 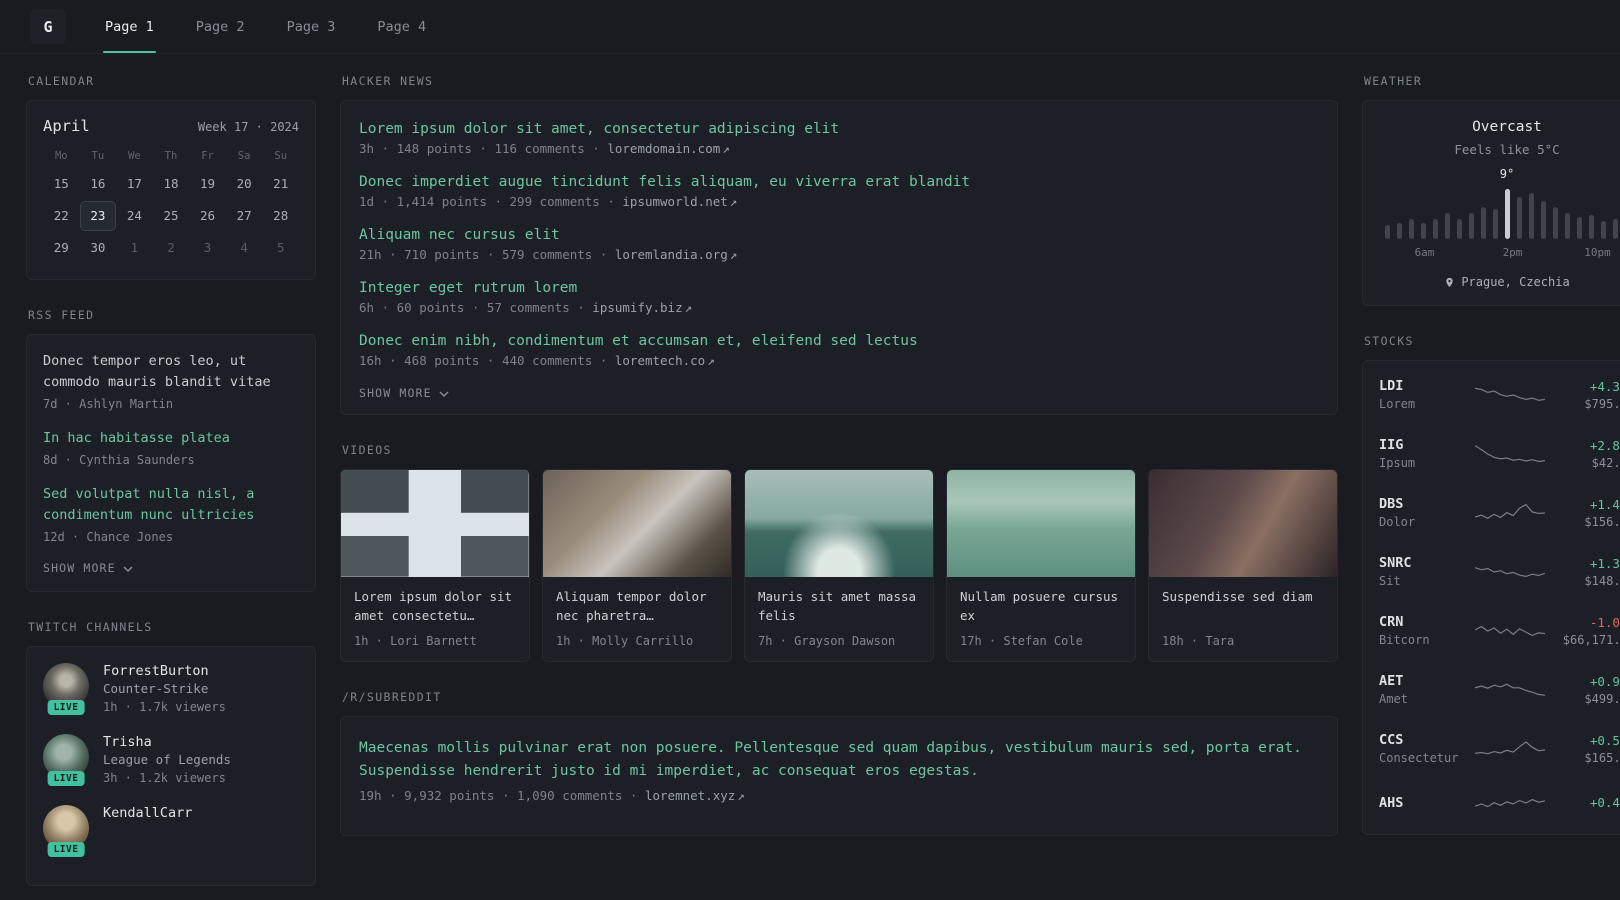 What do you see at coordinates (1499, 804) in the screenshot?
I see `stock-row: AHS +0.46%` at bounding box center [1499, 804].